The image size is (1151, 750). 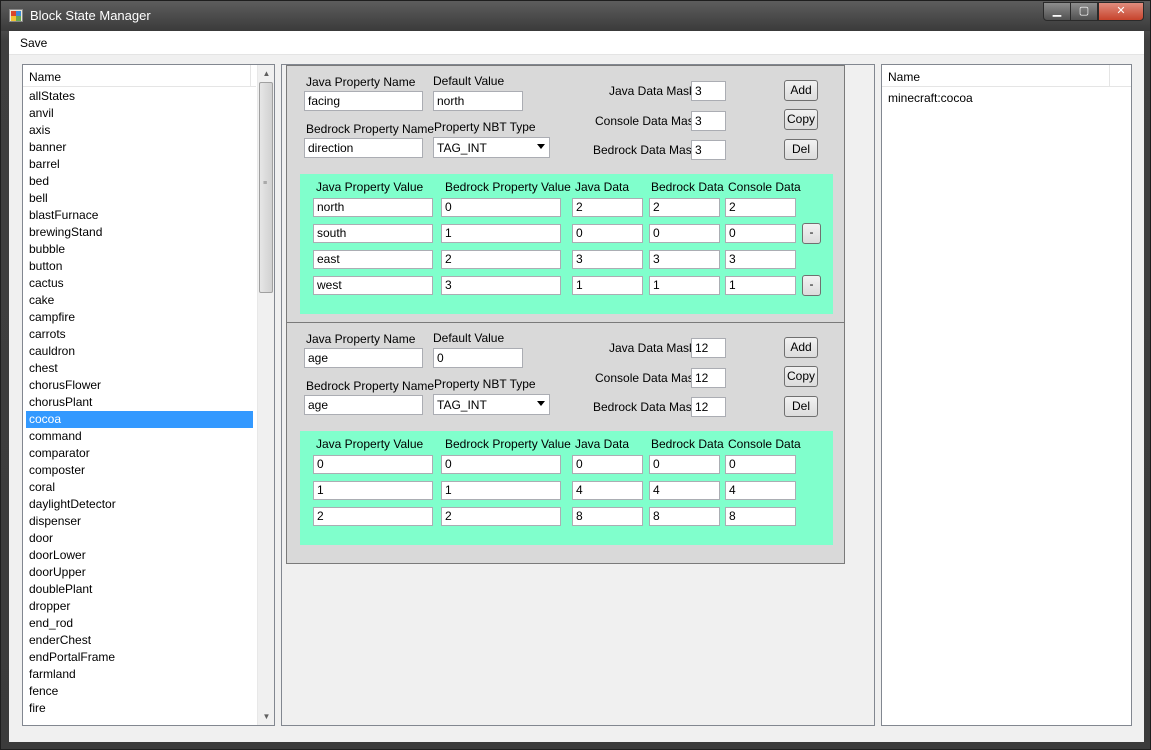 What do you see at coordinates (139, 96) in the screenshot?
I see `block-list-item: allStates` at bounding box center [139, 96].